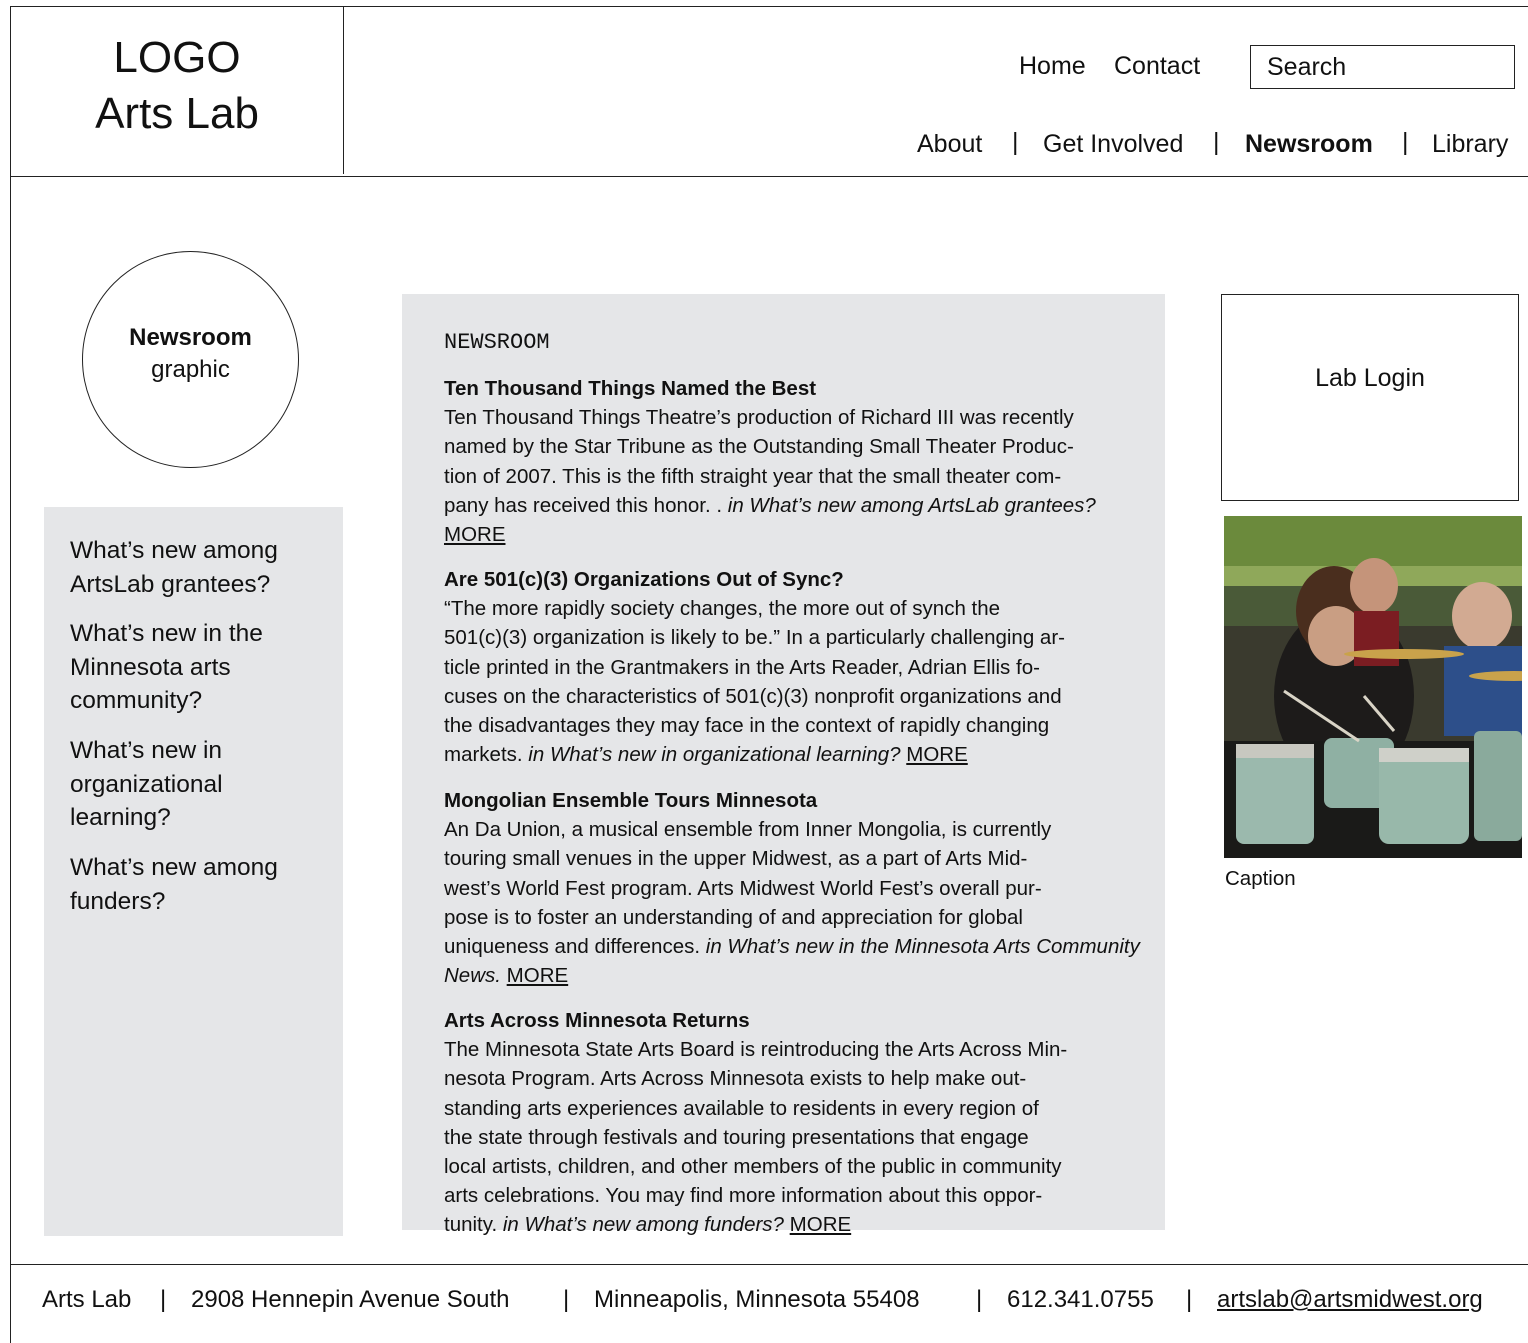 The width and height of the screenshot is (1528, 1343). Describe the element at coordinates (177, 57) in the screenshot. I see `logo-text: LOGO` at that location.